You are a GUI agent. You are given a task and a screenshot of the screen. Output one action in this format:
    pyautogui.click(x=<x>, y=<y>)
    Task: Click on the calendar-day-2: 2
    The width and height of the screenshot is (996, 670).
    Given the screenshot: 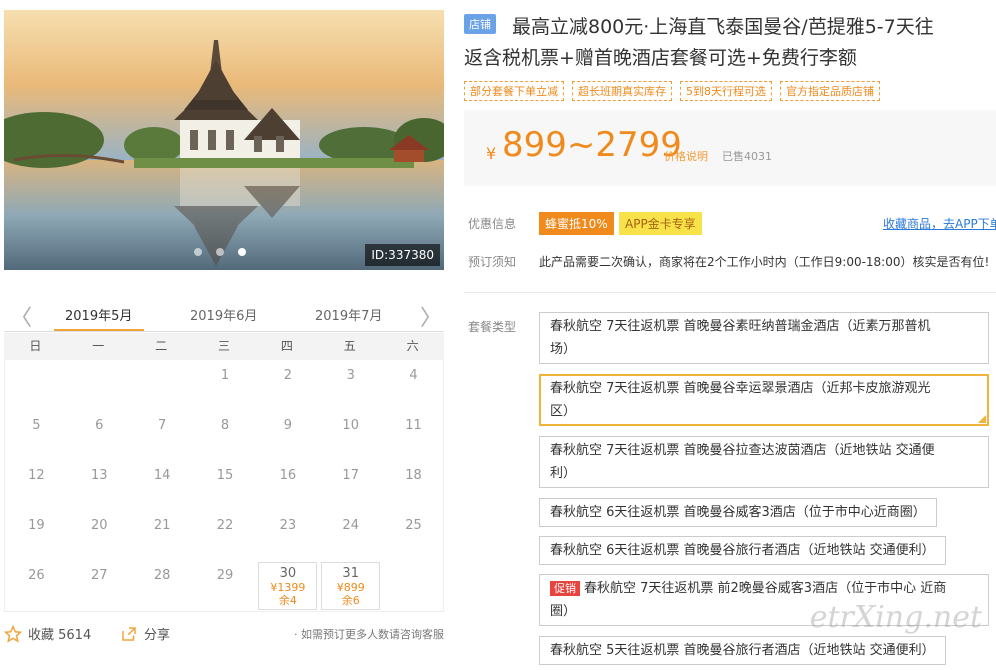 What is the action you would take?
    pyautogui.click(x=287, y=375)
    